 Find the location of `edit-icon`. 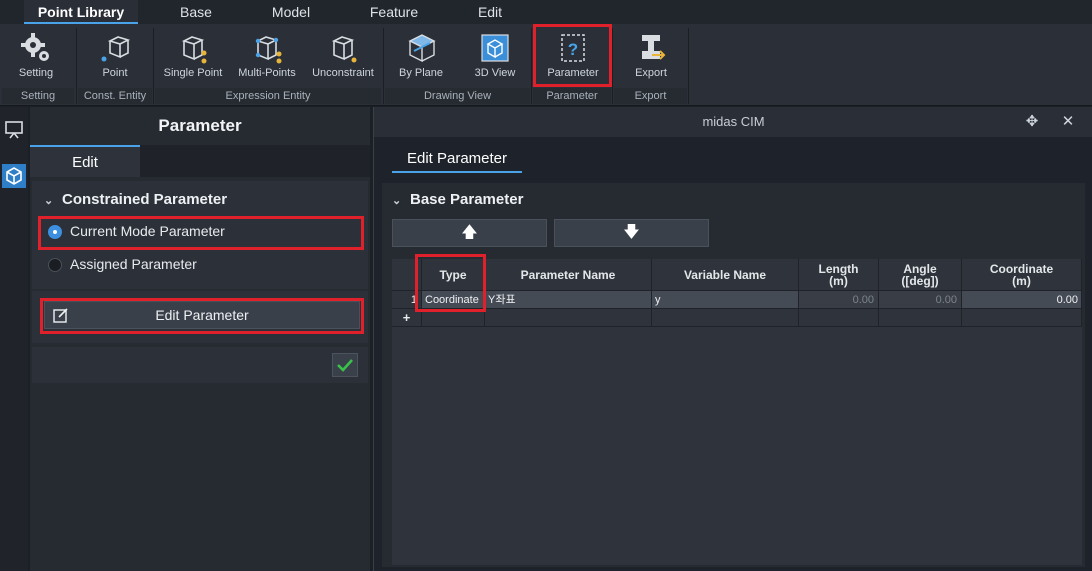

edit-icon is located at coordinates (60, 315).